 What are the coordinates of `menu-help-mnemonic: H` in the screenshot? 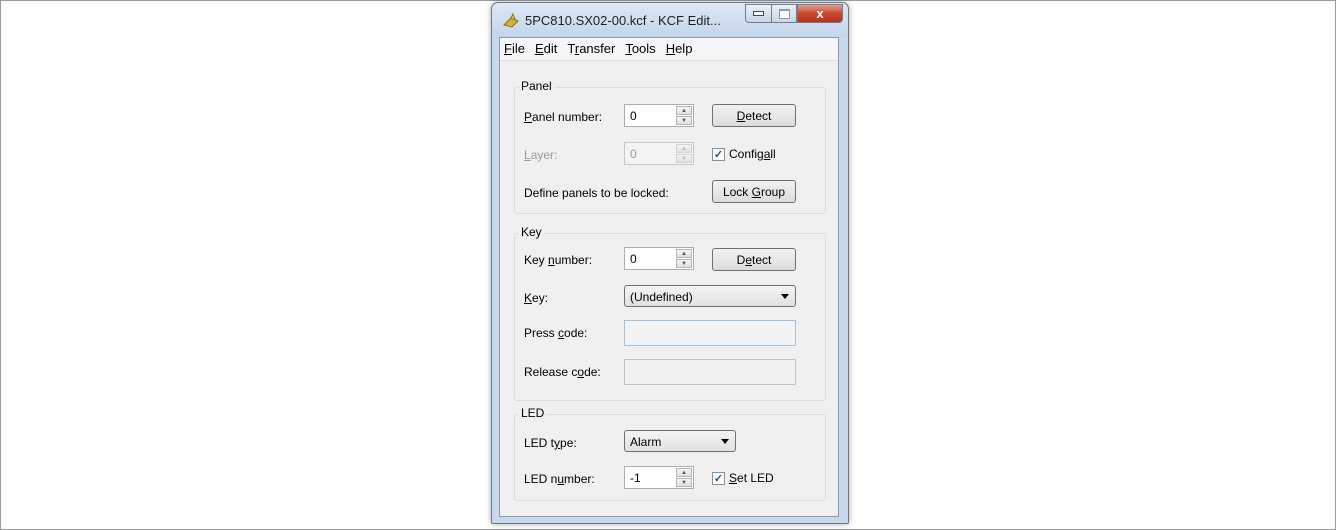 It's located at (670, 48).